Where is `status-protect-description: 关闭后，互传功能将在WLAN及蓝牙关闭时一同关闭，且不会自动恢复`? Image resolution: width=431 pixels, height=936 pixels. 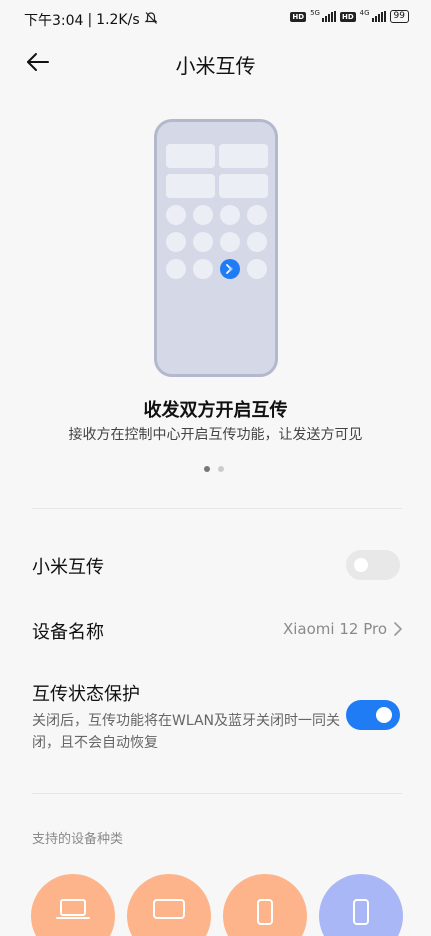
status-protect-description: 关闭后，互传功能将在WLAN及蓝牙关闭时一同关闭，且不会自动恢复 is located at coordinates (186, 732).